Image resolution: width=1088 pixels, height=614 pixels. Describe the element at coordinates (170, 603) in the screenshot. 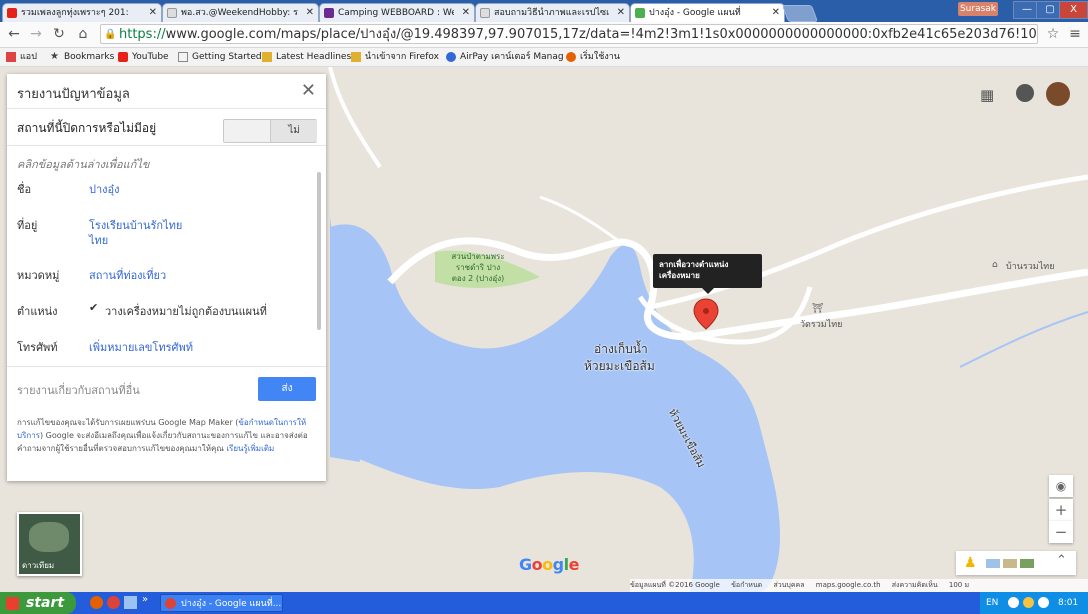

I see `chrome-icon` at that location.